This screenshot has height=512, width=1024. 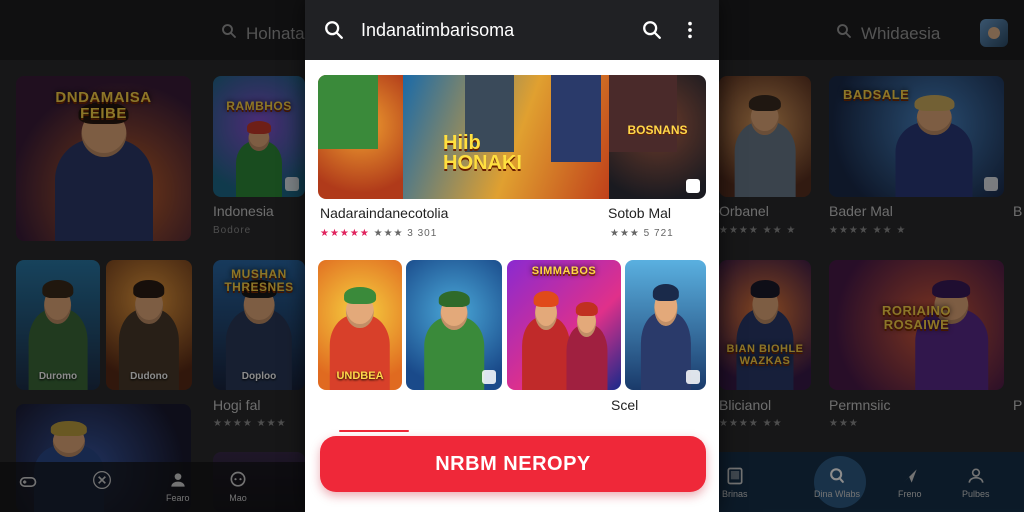 I want to click on gamepad-icon, so click(x=28, y=482).